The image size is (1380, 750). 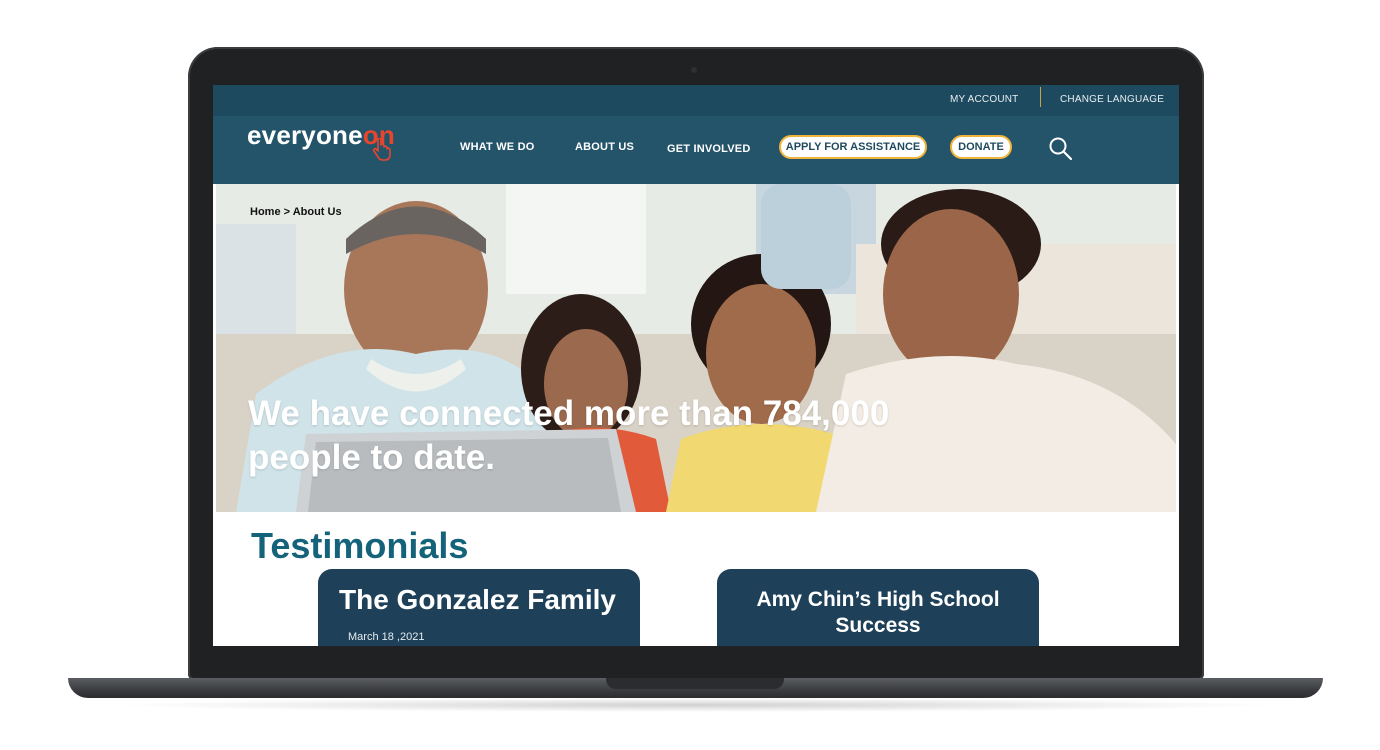 I want to click on utility-divider, so click(x=1040, y=97).